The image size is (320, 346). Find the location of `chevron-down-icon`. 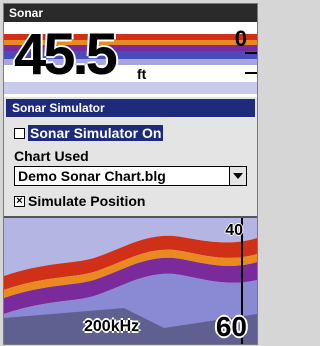

chevron-down-icon is located at coordinates (237, 176).